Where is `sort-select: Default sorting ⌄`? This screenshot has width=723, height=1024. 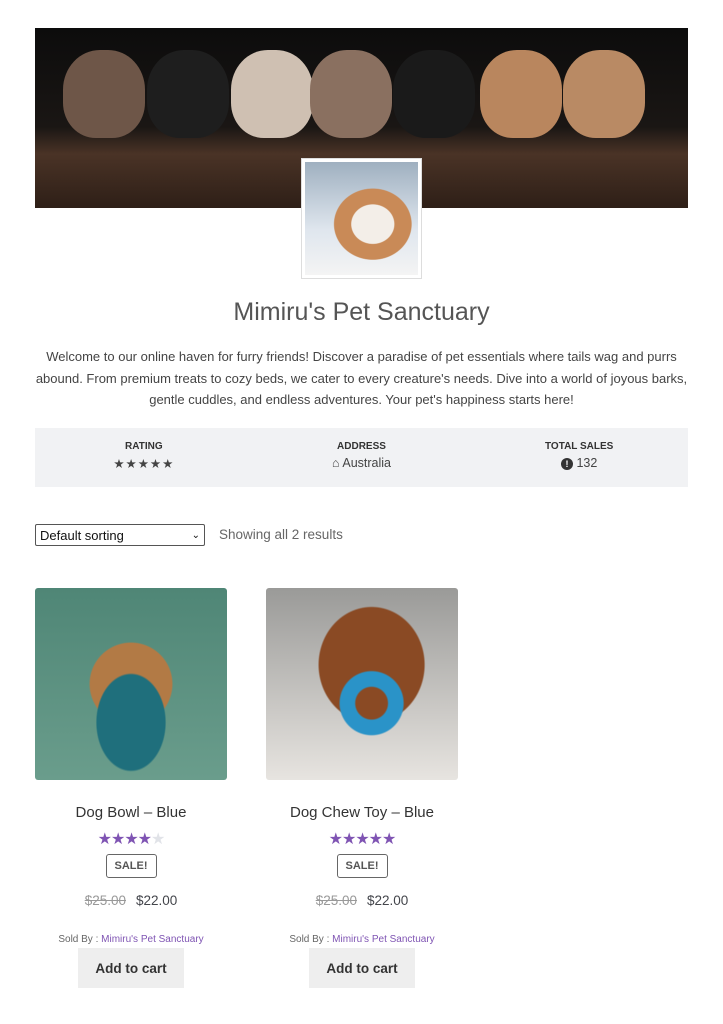
sort-select: Default sorting ⌄ is located at coordinates (120, 535).